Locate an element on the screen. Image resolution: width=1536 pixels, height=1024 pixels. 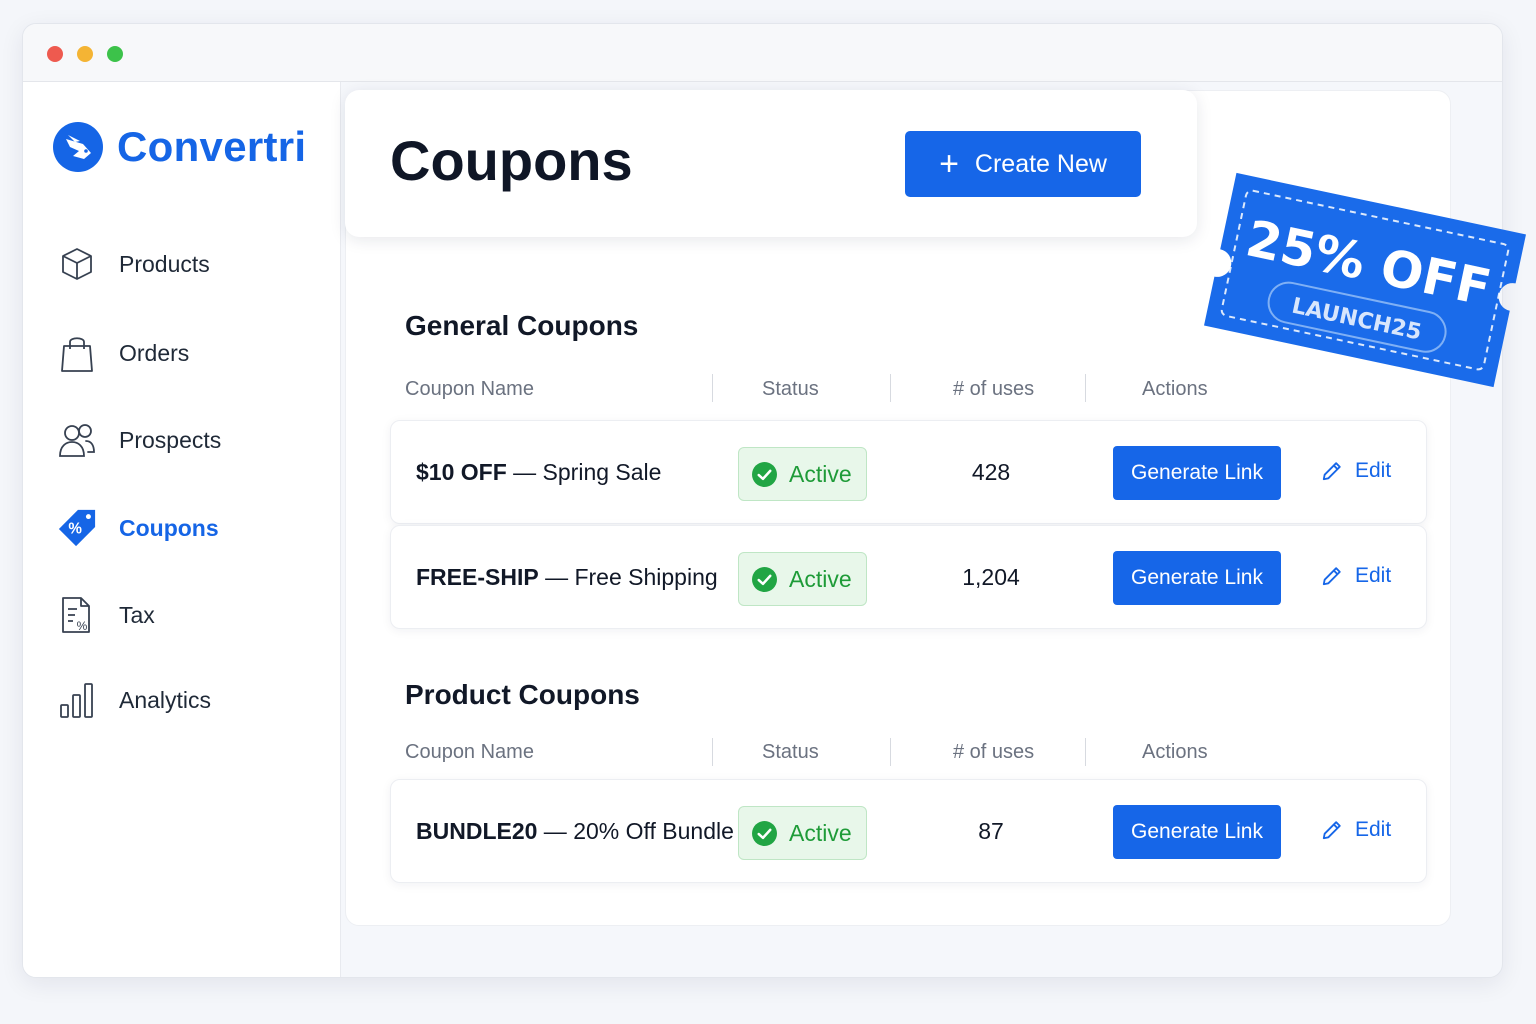
sidebar-item-label: Orders is located at coordinates (154, 352).